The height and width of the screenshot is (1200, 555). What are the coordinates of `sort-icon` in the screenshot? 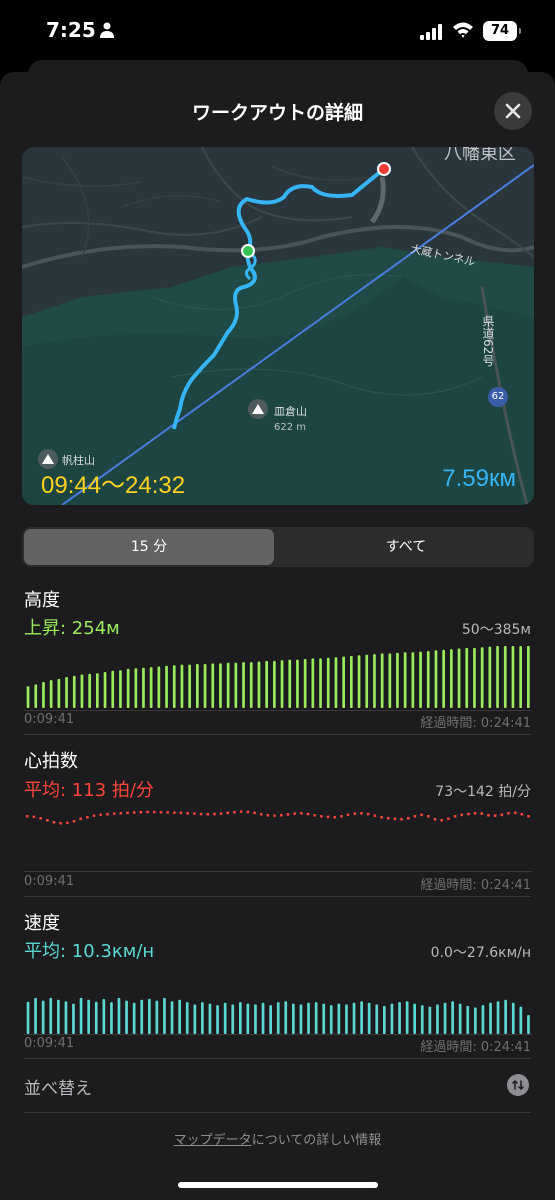 It's located at (518, 1085).